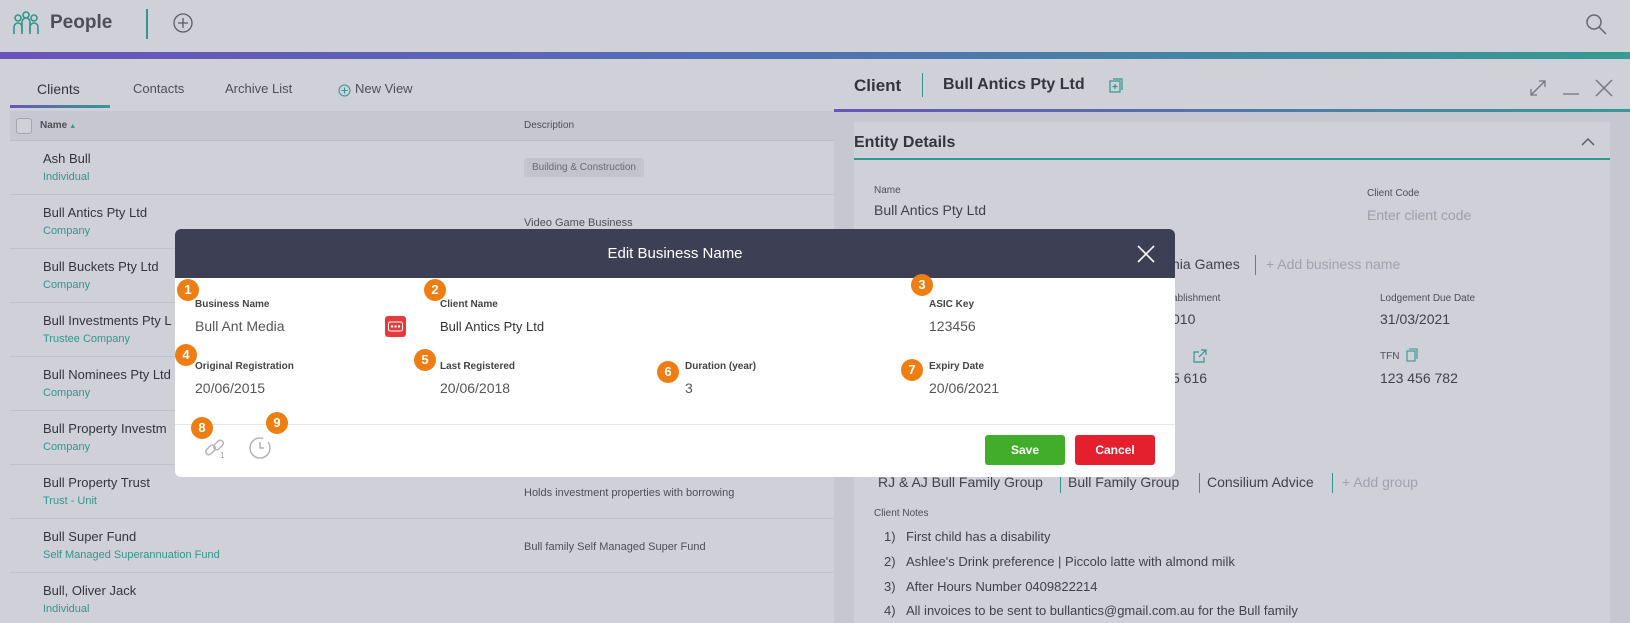 This screenshot has width=1630, height=623. I want to click on business-name-input: Bull Ant Media, so click(240, 326).